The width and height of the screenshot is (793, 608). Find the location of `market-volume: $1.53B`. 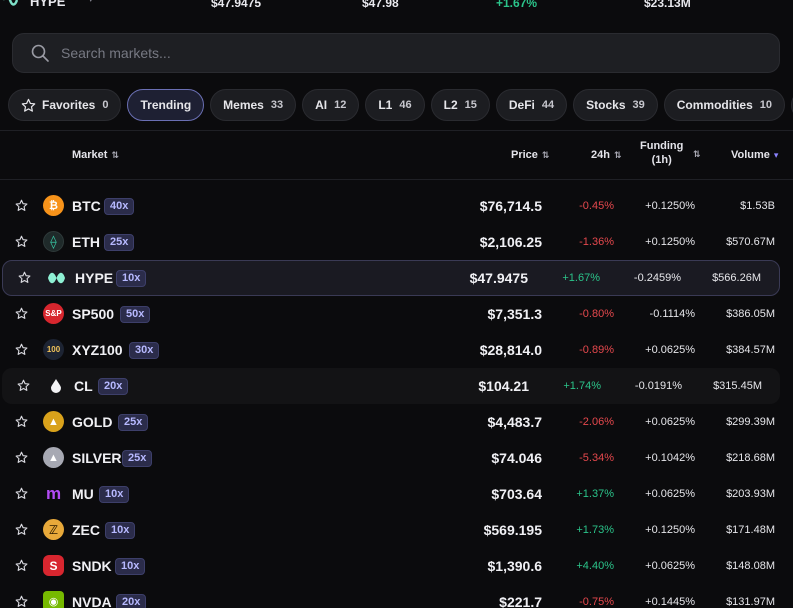

market-volume: $1.53B is located at coordinates (757, 206).